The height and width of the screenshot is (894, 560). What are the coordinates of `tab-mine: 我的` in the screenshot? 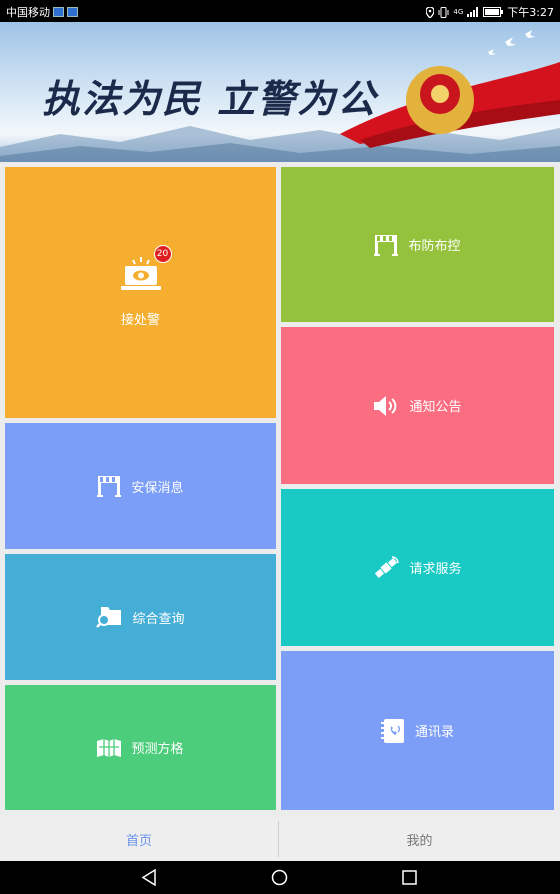 It's located at (419, 839).